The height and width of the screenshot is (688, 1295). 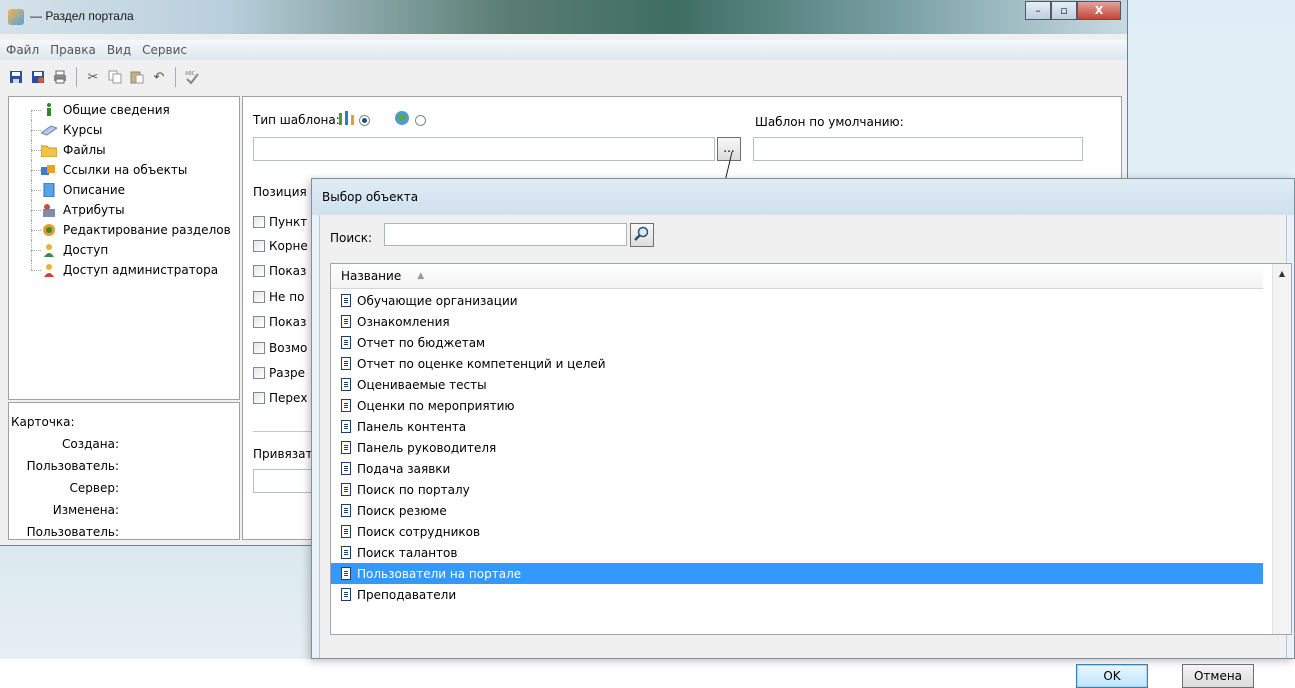 What do you see at coordinates (124, 130) in the screenshot?
I see `sidebar-item-courses: Курсы` at bounding box center [124, 130].